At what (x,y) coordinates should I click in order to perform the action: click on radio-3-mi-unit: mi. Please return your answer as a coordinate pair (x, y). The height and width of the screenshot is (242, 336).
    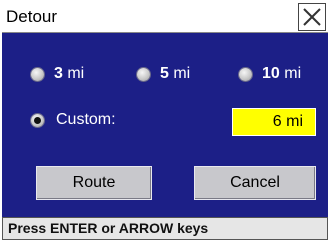
    Looking at the image, I should click on (73, 73).